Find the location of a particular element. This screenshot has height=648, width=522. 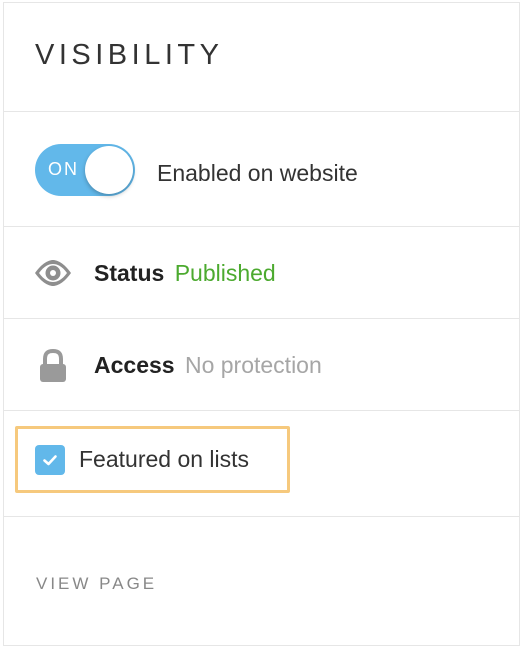

access-line: Access No protection is located at coordinates (208, 365).